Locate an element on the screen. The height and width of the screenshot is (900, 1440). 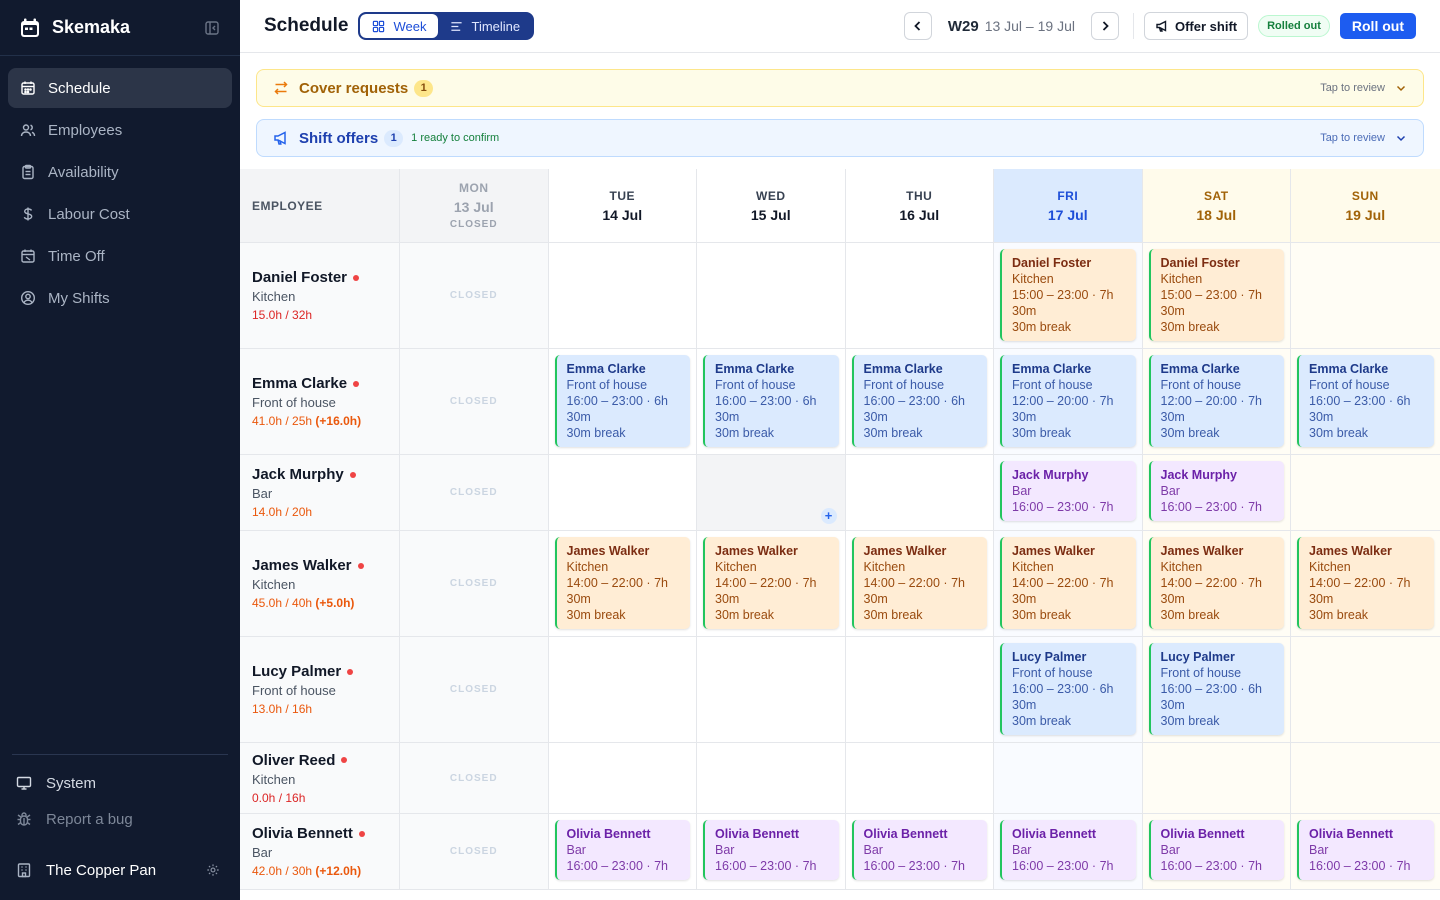
employee-role: Front of house is located at coordinates (294, 402).